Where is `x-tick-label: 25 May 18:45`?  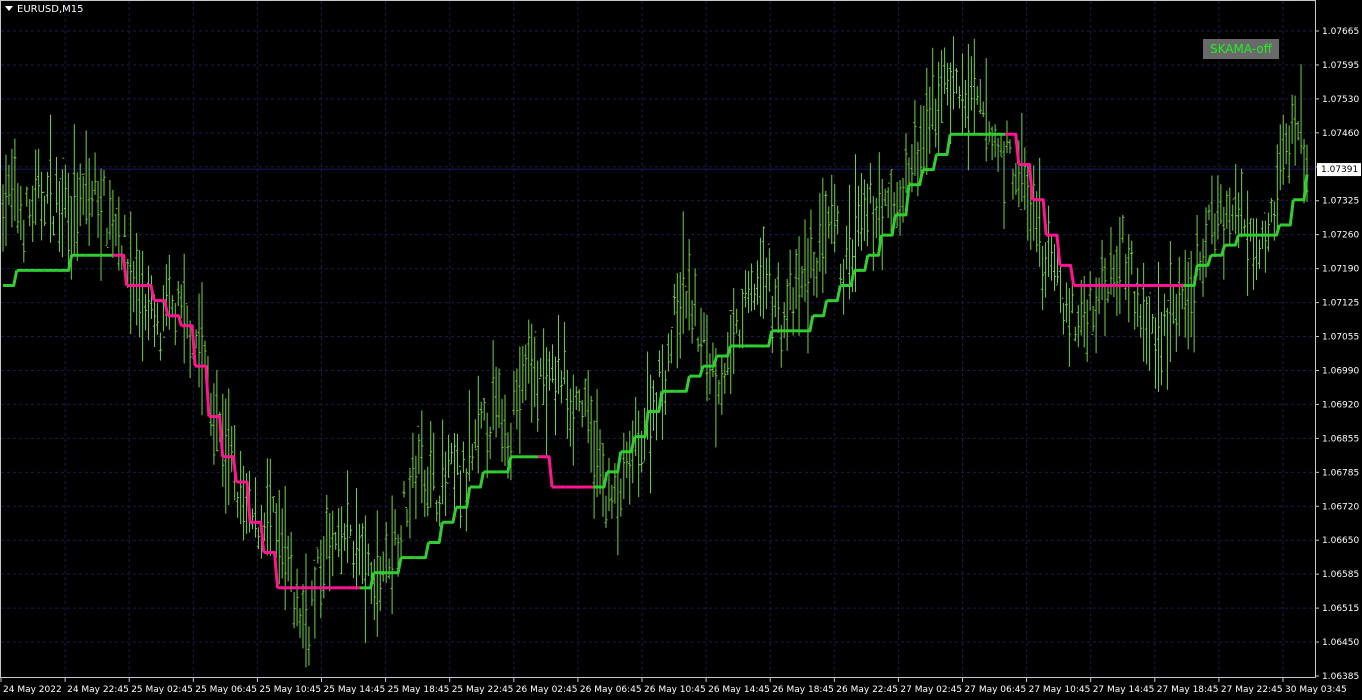
x-tick-label: 25 May 18:45 is located at coordinates (419, 690).